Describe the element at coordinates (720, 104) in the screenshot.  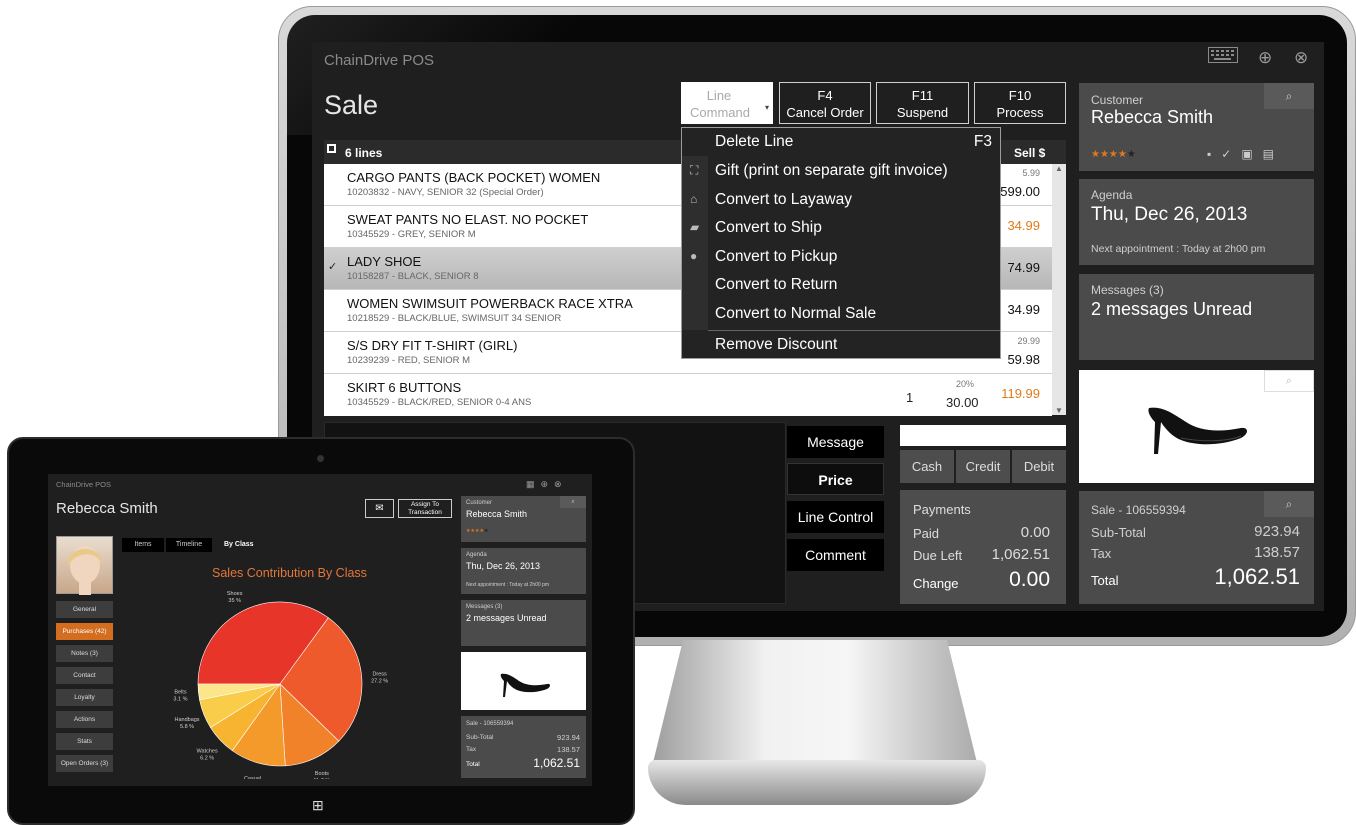
I see `line-command-label: Line Command` at that location.